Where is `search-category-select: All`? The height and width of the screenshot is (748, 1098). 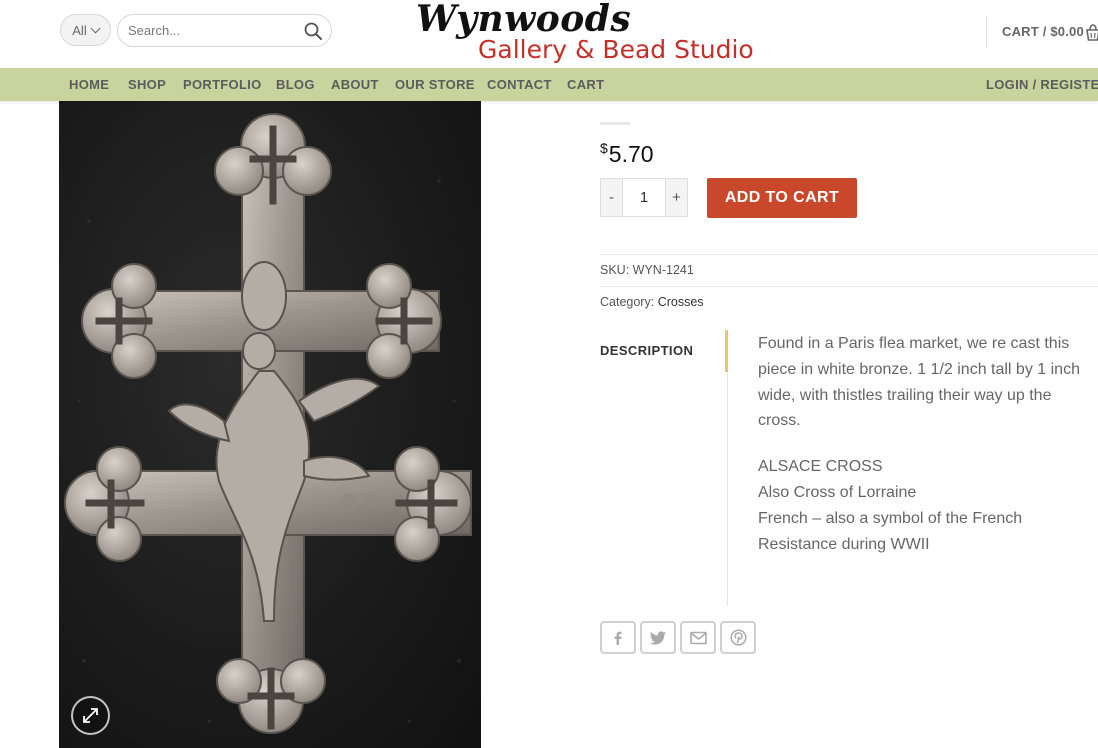 search-category-select: All is located at coordinates (85, 30).